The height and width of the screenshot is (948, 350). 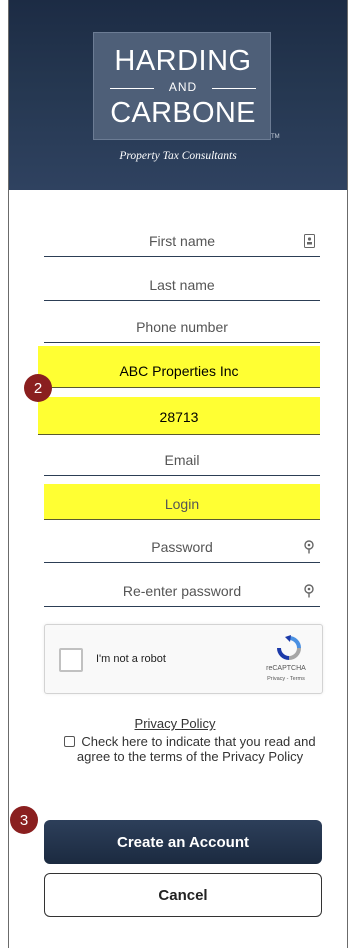 I want to click on last-name-field: Last name, so click(x=182, y=285).